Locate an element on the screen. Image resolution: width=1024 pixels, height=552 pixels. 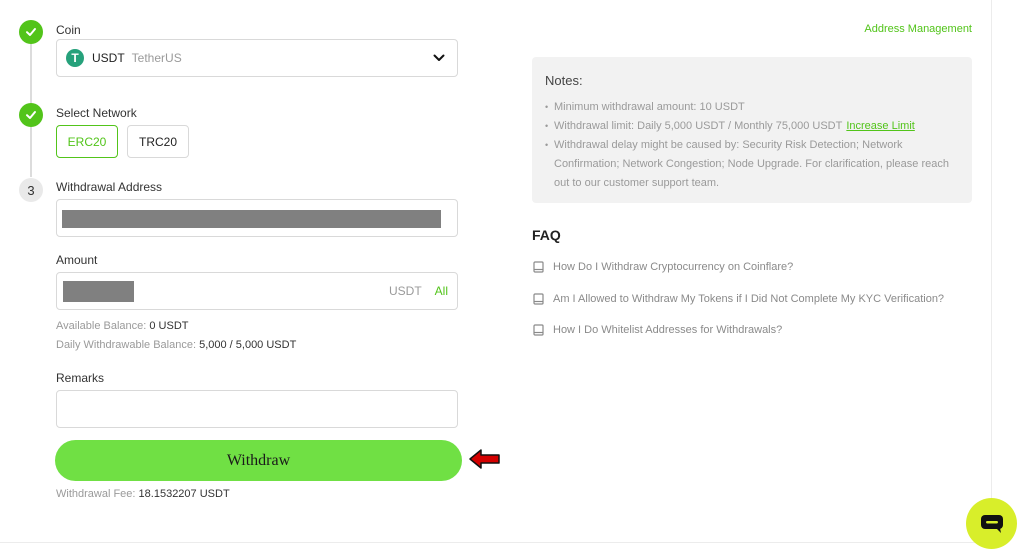
remarks-label: Remarks is located at coordinates (80, 378).